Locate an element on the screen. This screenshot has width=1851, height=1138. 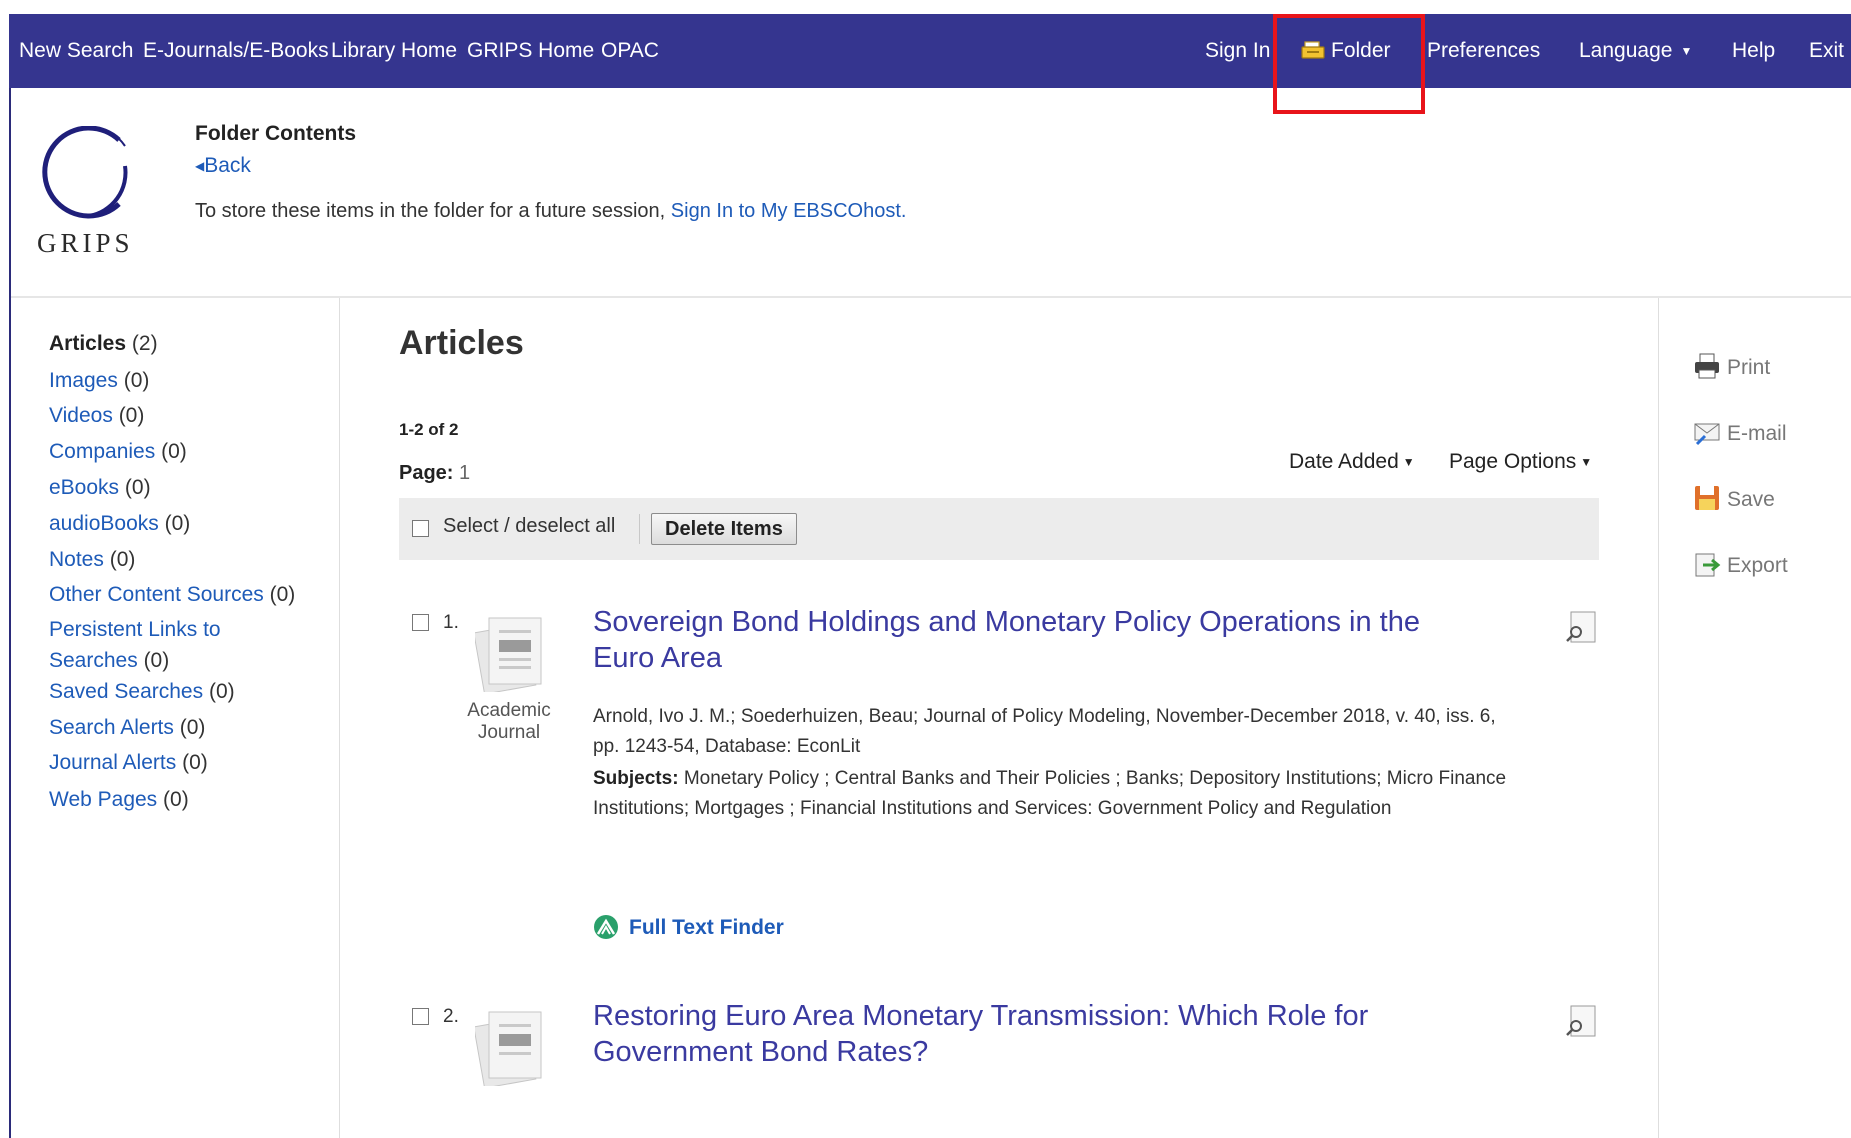
email-tool: E-mail is located at coordinates (1740, 432).